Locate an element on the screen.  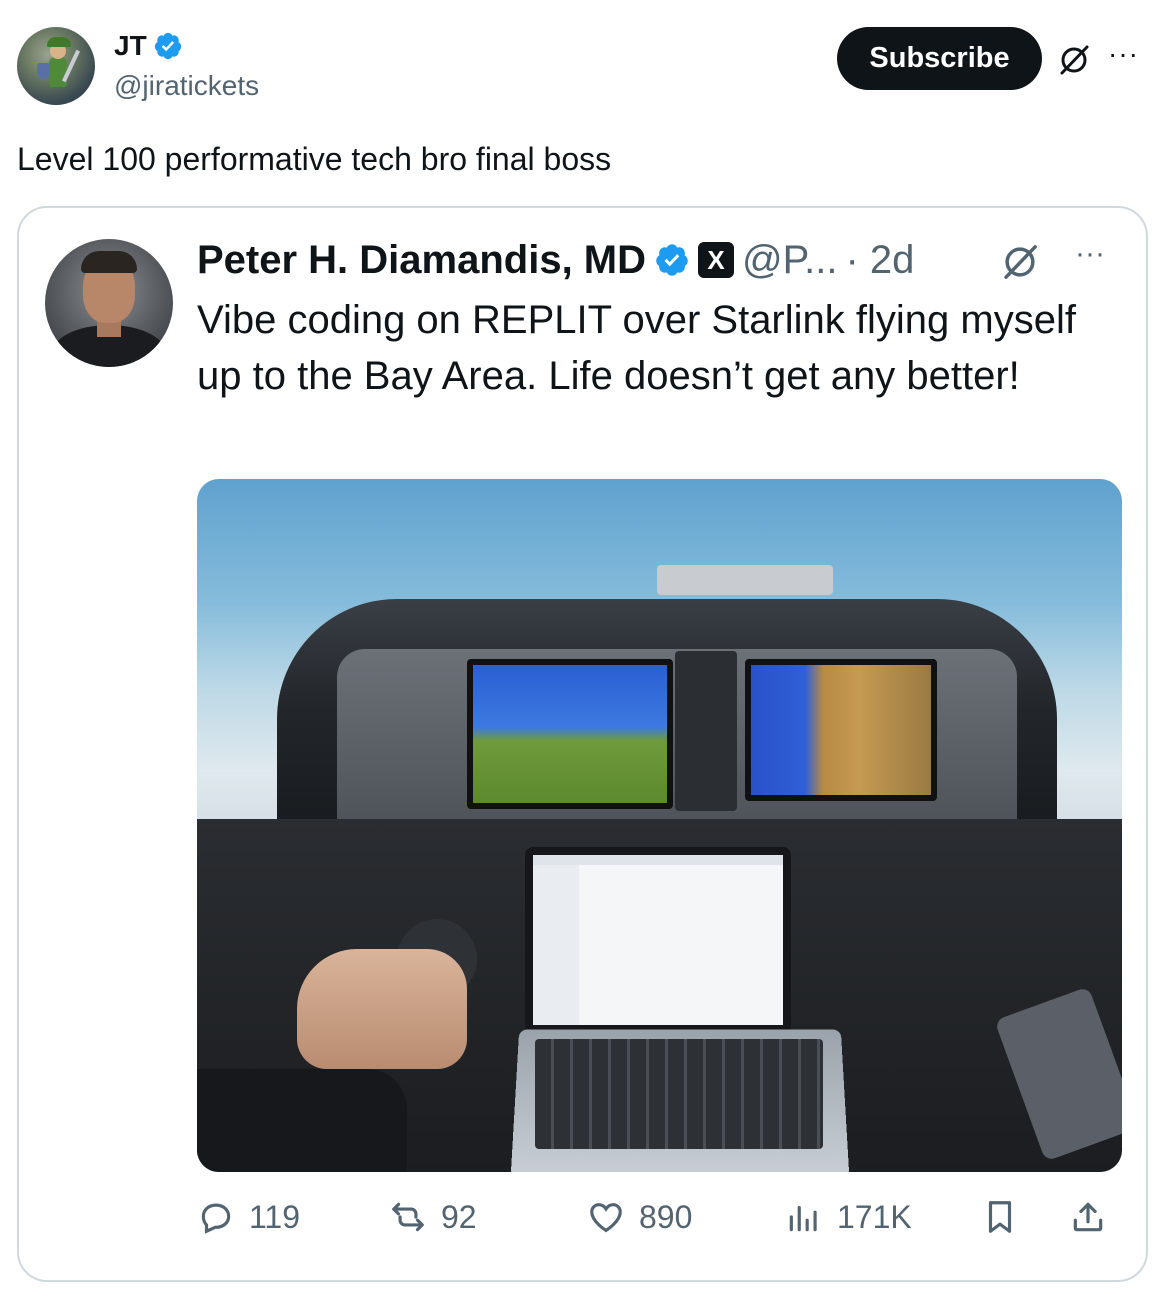
reply-icon is located at coordinates (216, 1218).